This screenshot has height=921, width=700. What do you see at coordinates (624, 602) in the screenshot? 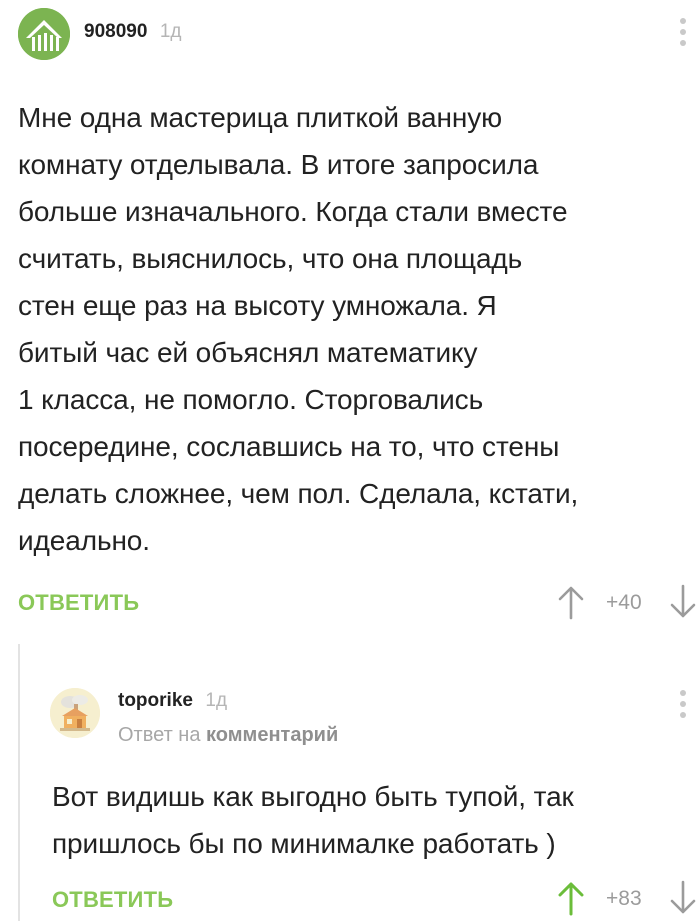
I see `comment-rating: +40` at bounding box center [624, 602].